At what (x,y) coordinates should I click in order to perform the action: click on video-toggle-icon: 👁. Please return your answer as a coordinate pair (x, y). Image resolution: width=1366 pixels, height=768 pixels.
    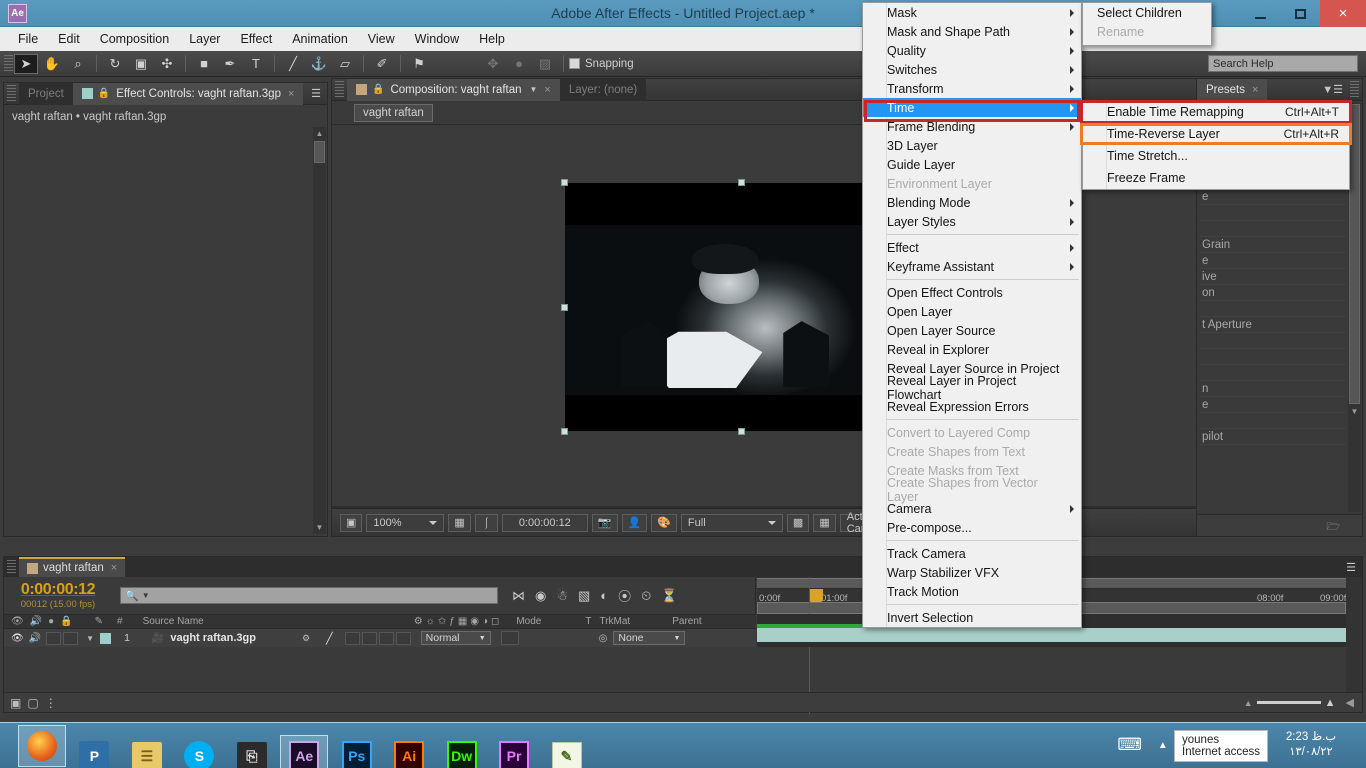
    Looking at the image, I should click on (17, 621).